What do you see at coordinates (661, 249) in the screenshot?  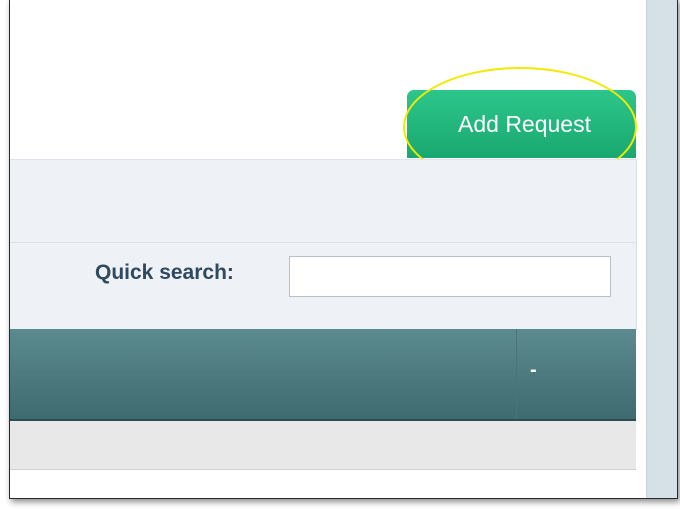 I see `side-panel` at bounding box center [661, 249].